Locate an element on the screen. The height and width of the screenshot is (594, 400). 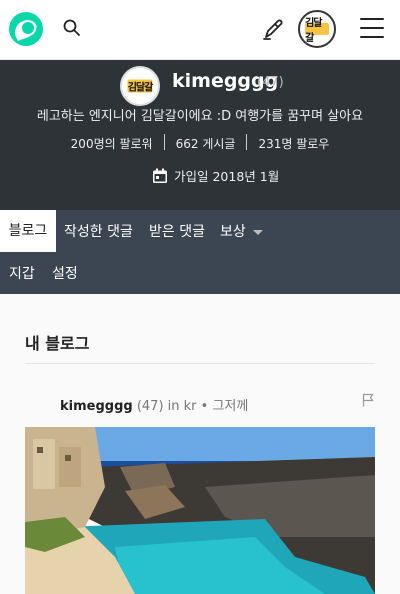
search-icon is located at coordinates (72, 28).